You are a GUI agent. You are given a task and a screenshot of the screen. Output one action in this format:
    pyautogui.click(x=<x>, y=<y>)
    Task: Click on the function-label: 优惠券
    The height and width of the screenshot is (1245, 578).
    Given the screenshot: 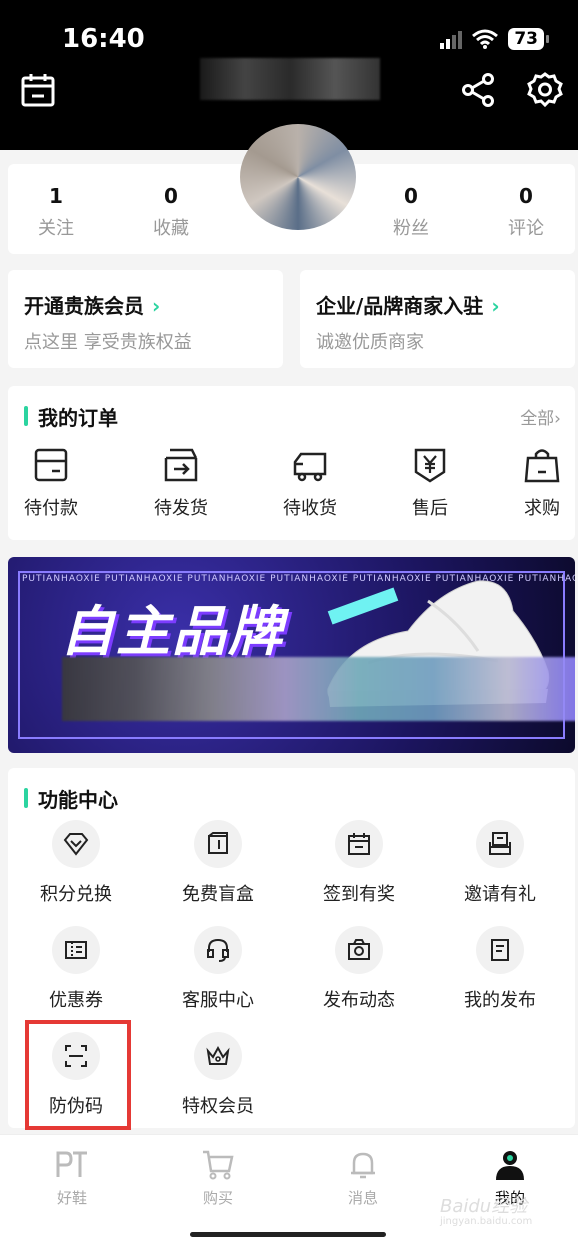 What is the action you would take?
    pyautogui.click(x=76, y=1000)
    